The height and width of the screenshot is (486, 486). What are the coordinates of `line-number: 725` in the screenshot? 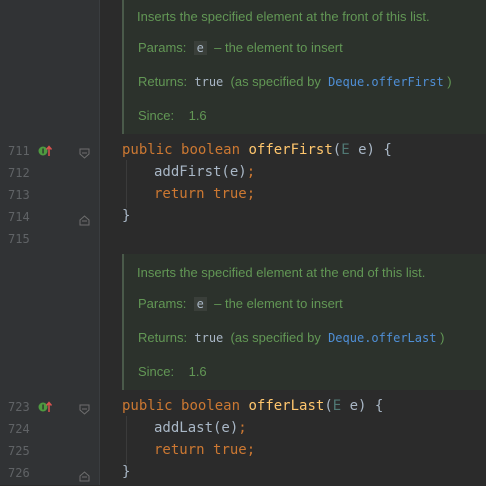 It's located at (19, 451).